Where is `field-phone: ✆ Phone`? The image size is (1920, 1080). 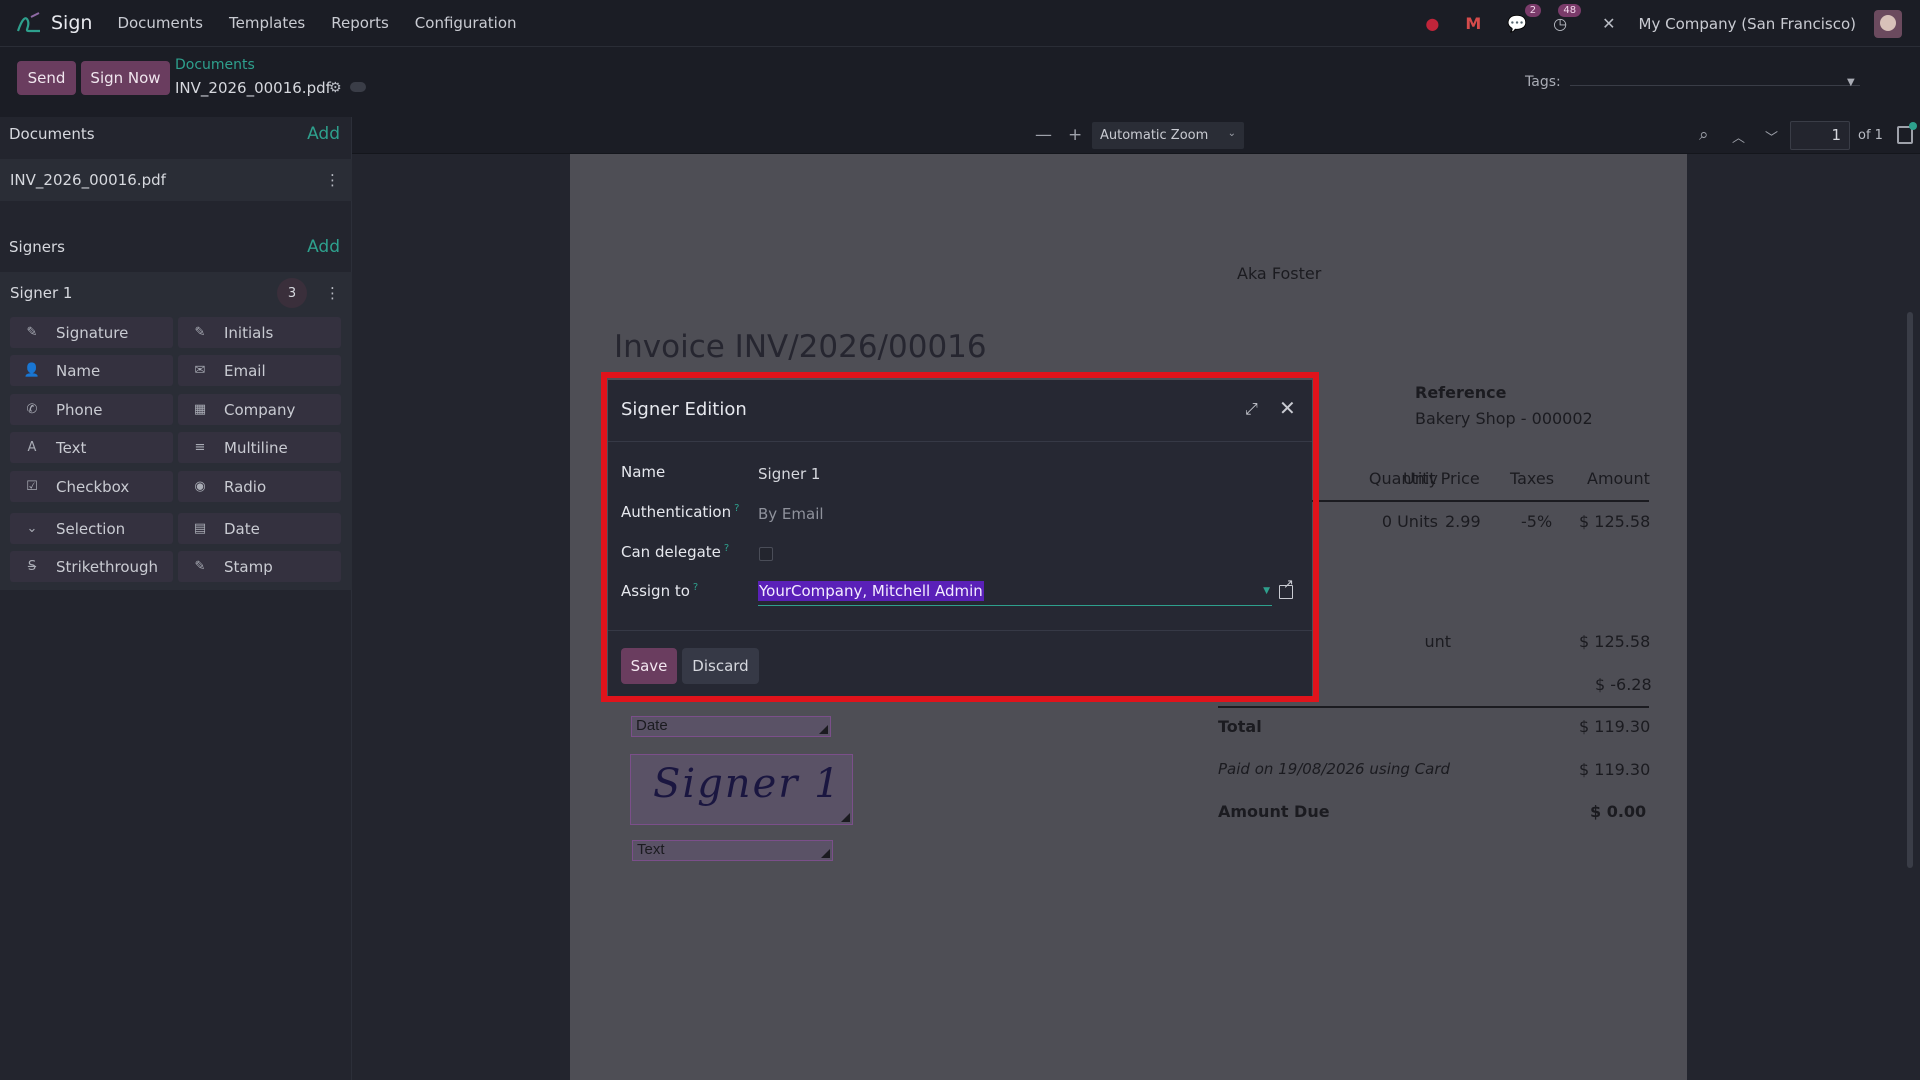 field-phone: ✆ Phone is located at coordinates (91, 409).